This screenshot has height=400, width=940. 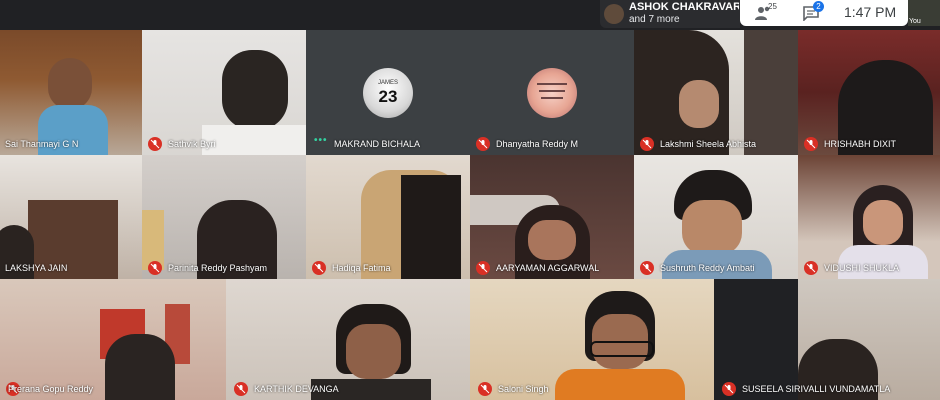 I want to click on participant-name: Sushruth Reddy Ambati, so click(x=707, y=268).